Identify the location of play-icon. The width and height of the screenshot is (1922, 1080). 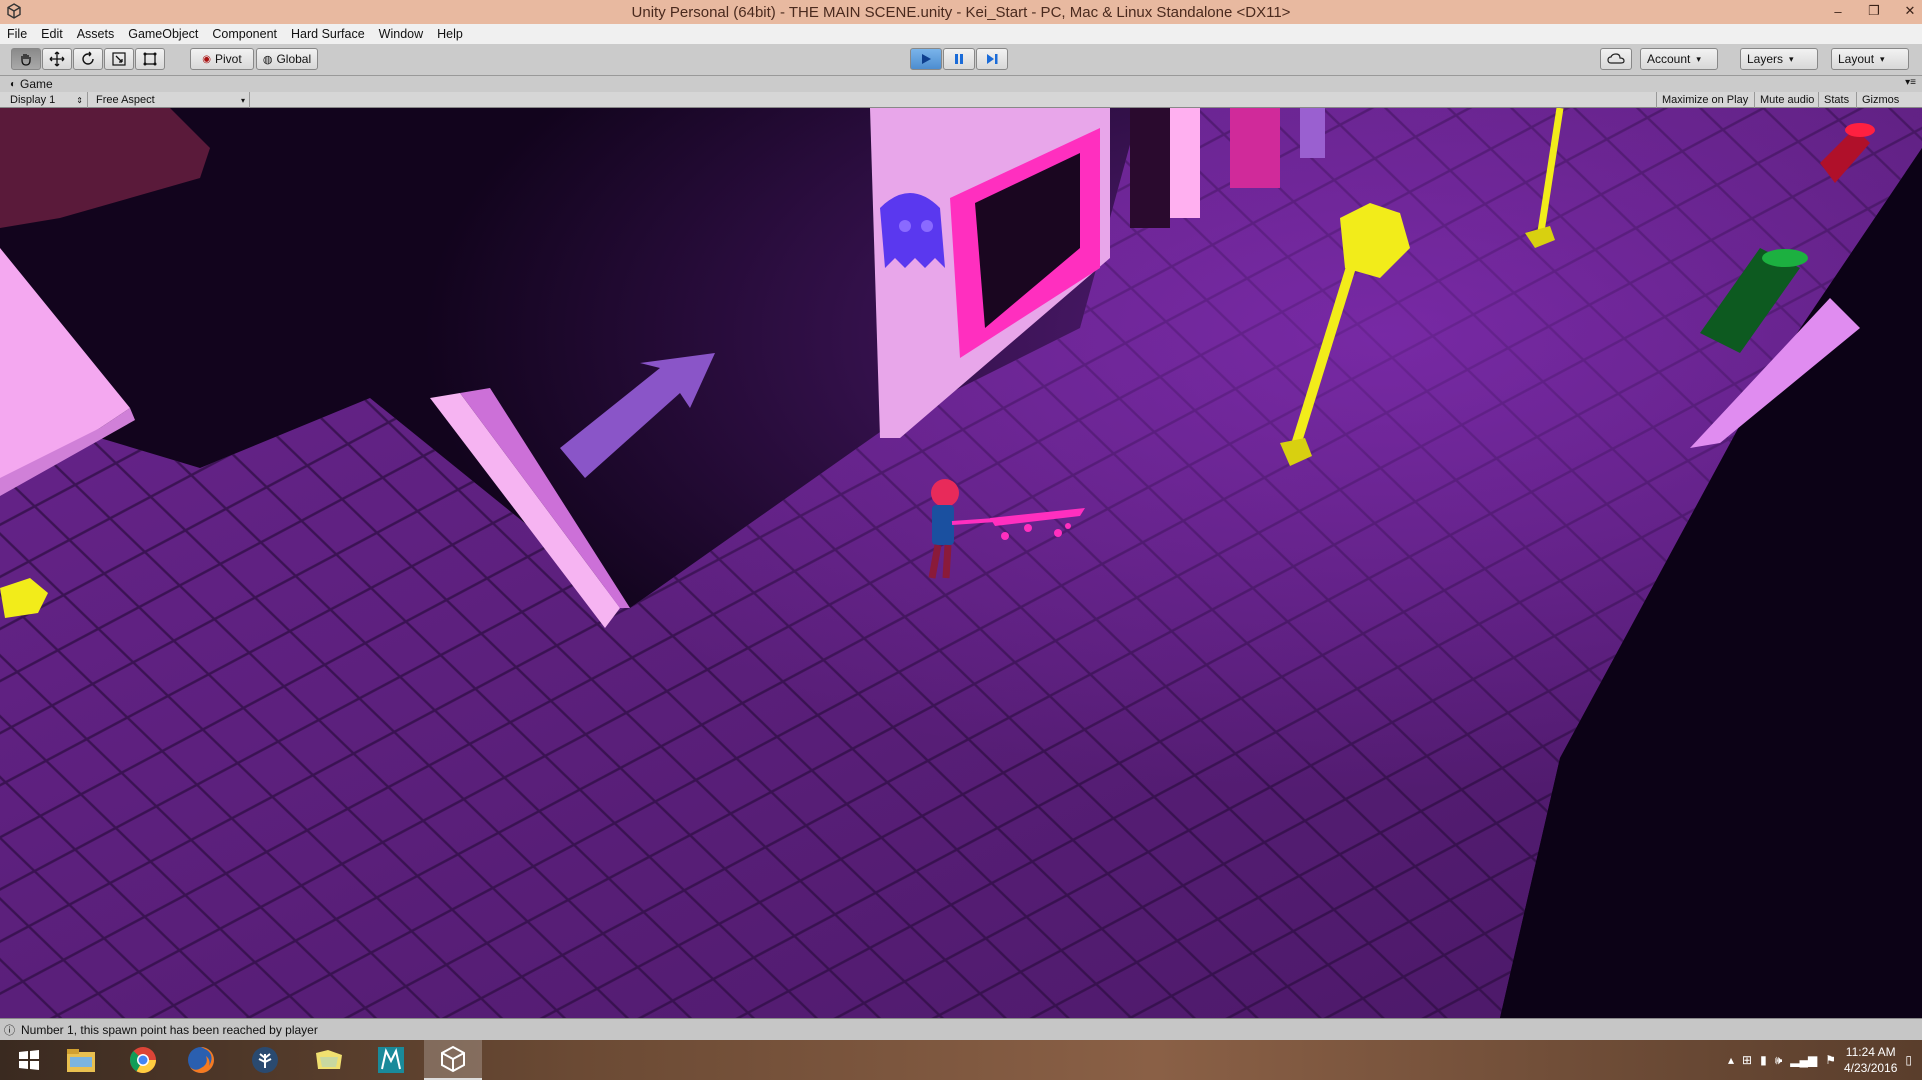
(926, 59).